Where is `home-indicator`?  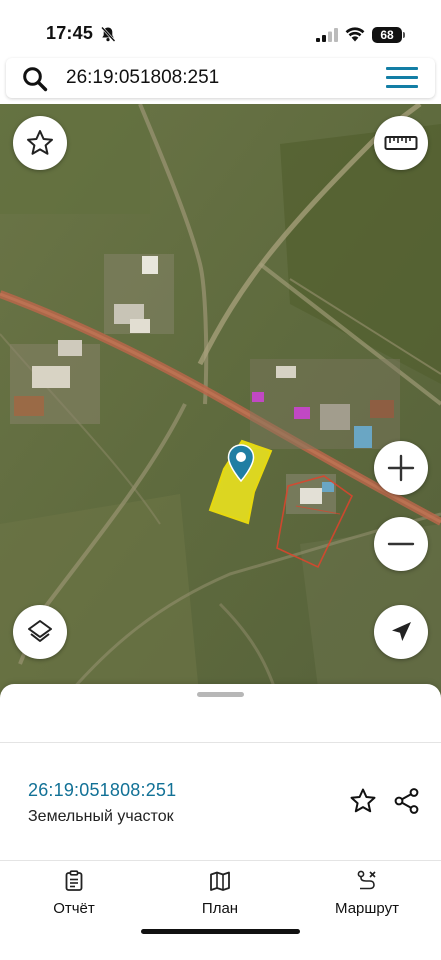 home-indicator is located at coordinates (220, 931).